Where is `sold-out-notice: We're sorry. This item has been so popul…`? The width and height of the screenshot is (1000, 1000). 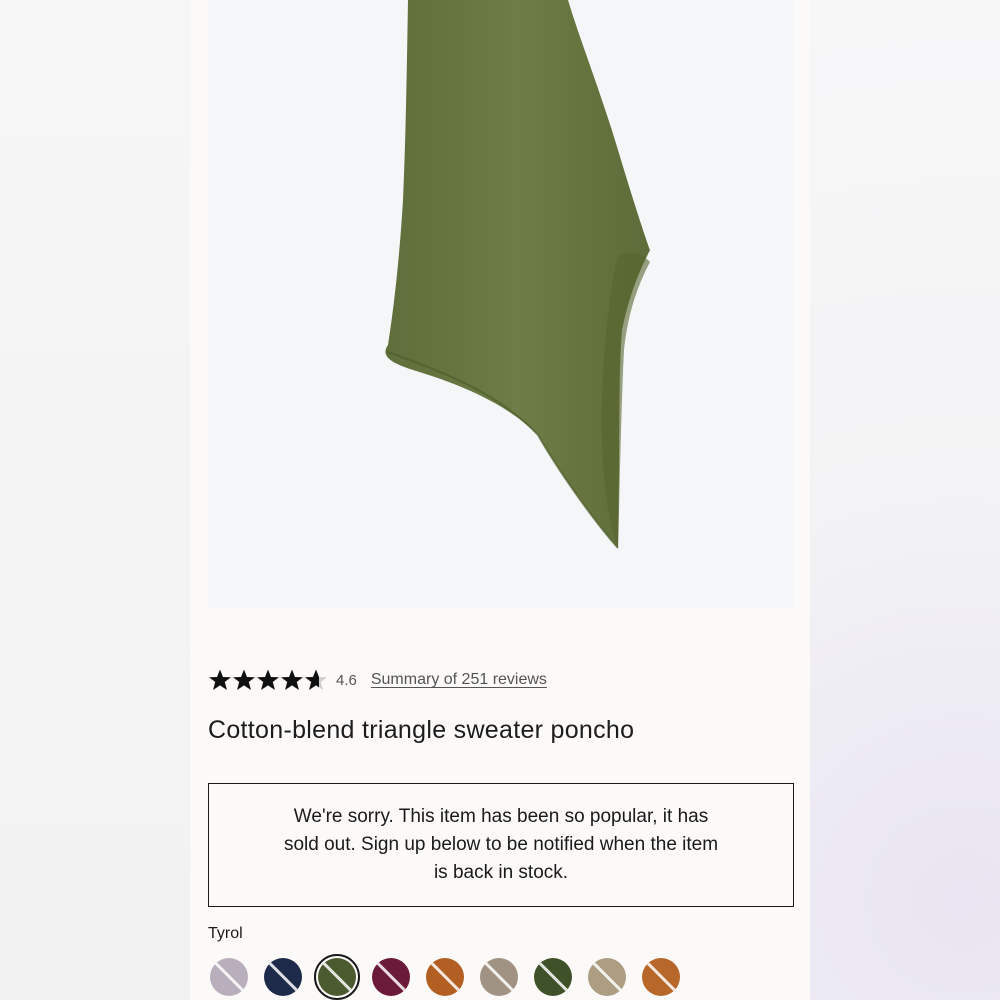
sold-out-notice: We're sorry. This item has been so popul… is located at coordinates (501, 845).